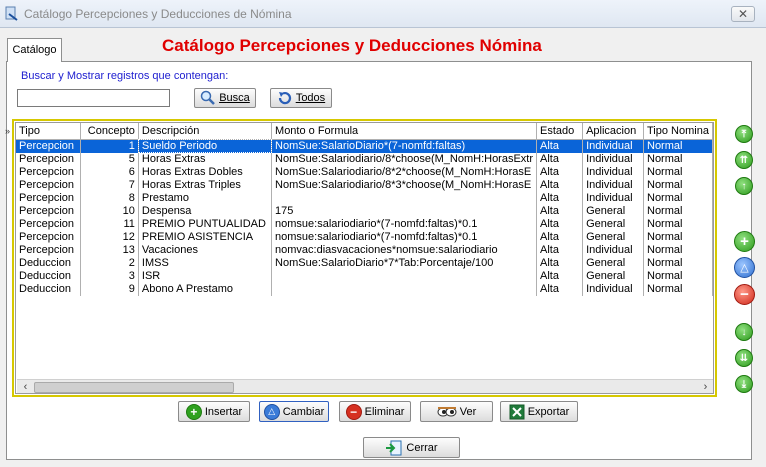  What do you see at coordinates (234, 98) in the screenshot?
I see `search-button-label: Busca` at bounding box center [234, 98].